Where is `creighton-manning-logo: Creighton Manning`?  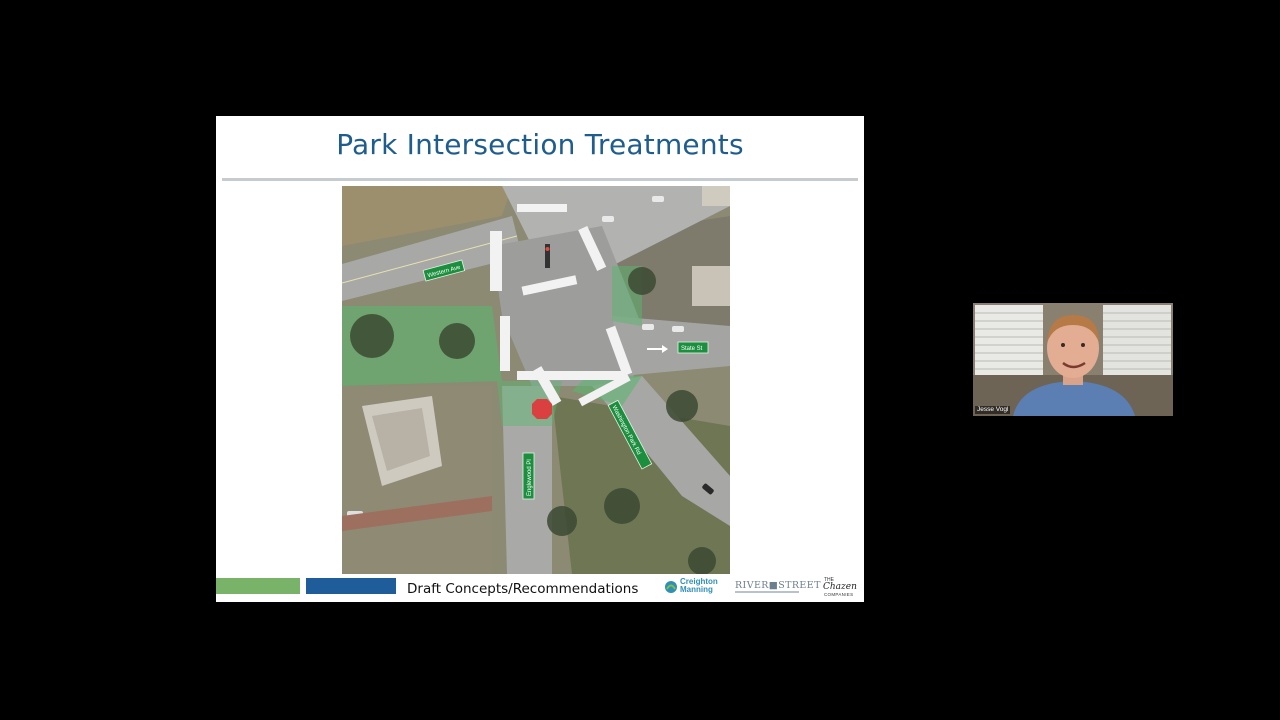 creighton-manning-logo: Creighton Manning is located at coordinates (693, 587).